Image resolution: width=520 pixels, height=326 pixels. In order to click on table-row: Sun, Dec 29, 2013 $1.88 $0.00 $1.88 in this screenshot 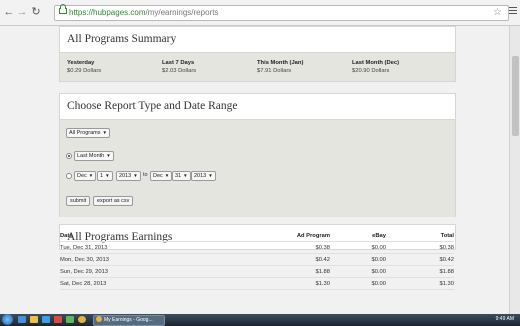, I will do `click(257, 271)`.